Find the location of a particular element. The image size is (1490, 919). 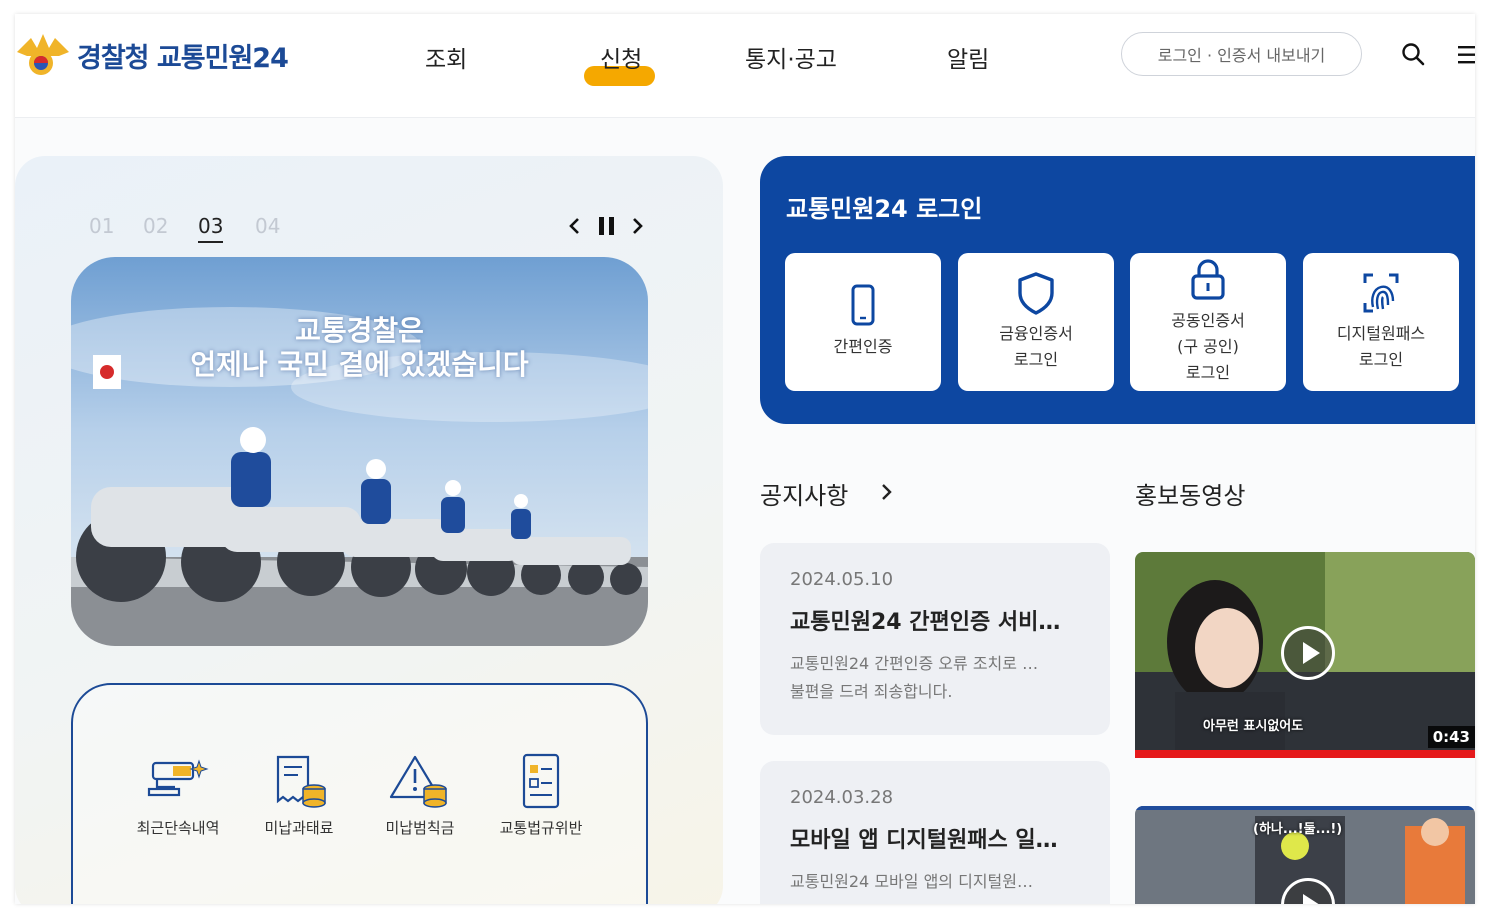

receipt-coins-icon is located at coordinates (301, 781).